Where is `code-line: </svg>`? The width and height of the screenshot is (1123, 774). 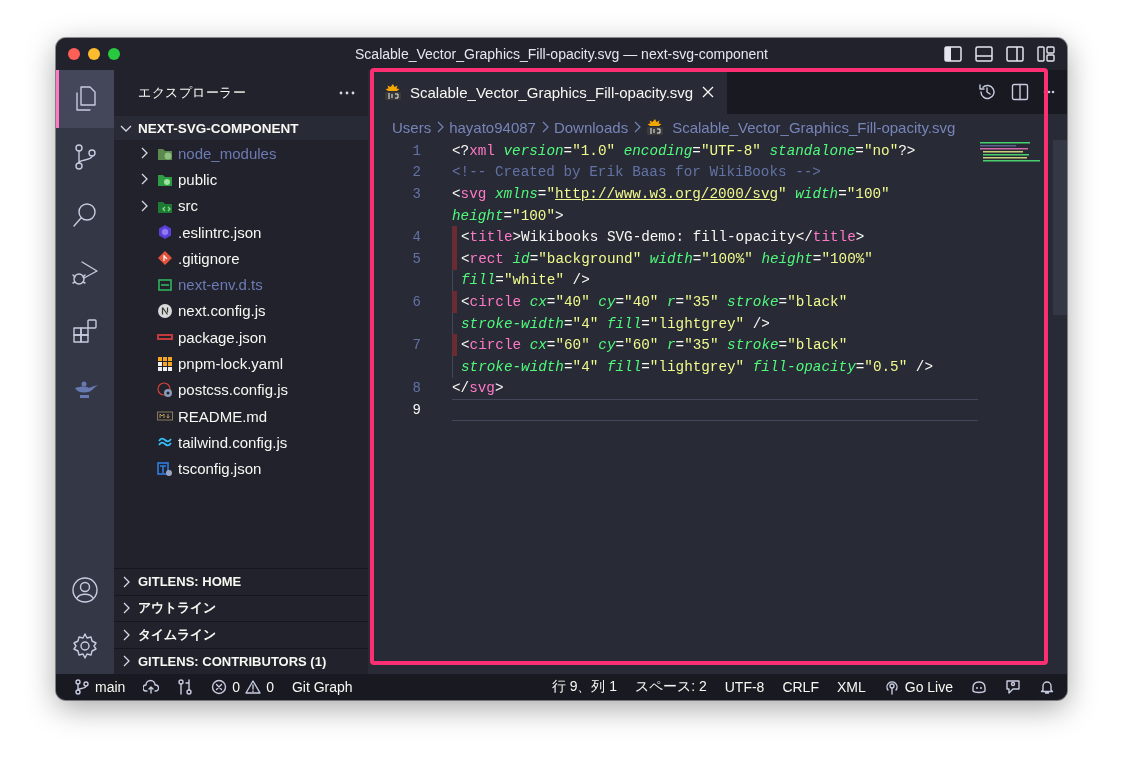 code-line: </svg> is located at coordinates (478, 388).